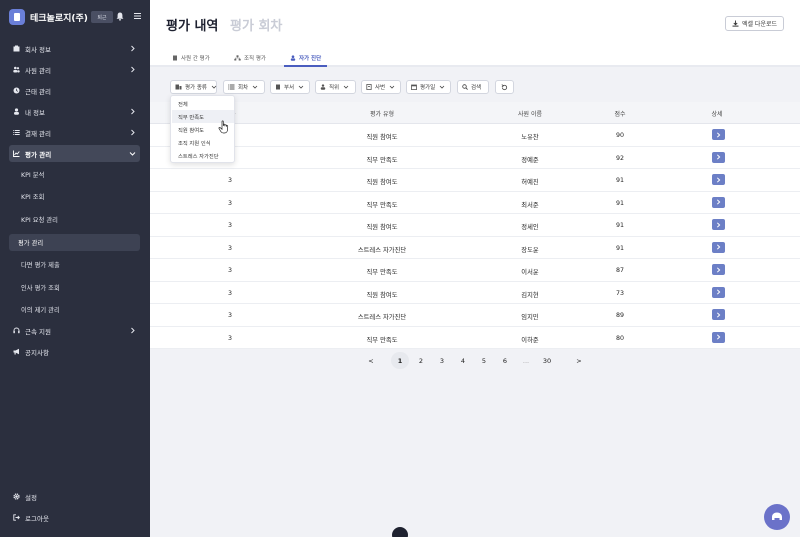  I want to click on filter-employee-number: 사번, so click(381, 87).